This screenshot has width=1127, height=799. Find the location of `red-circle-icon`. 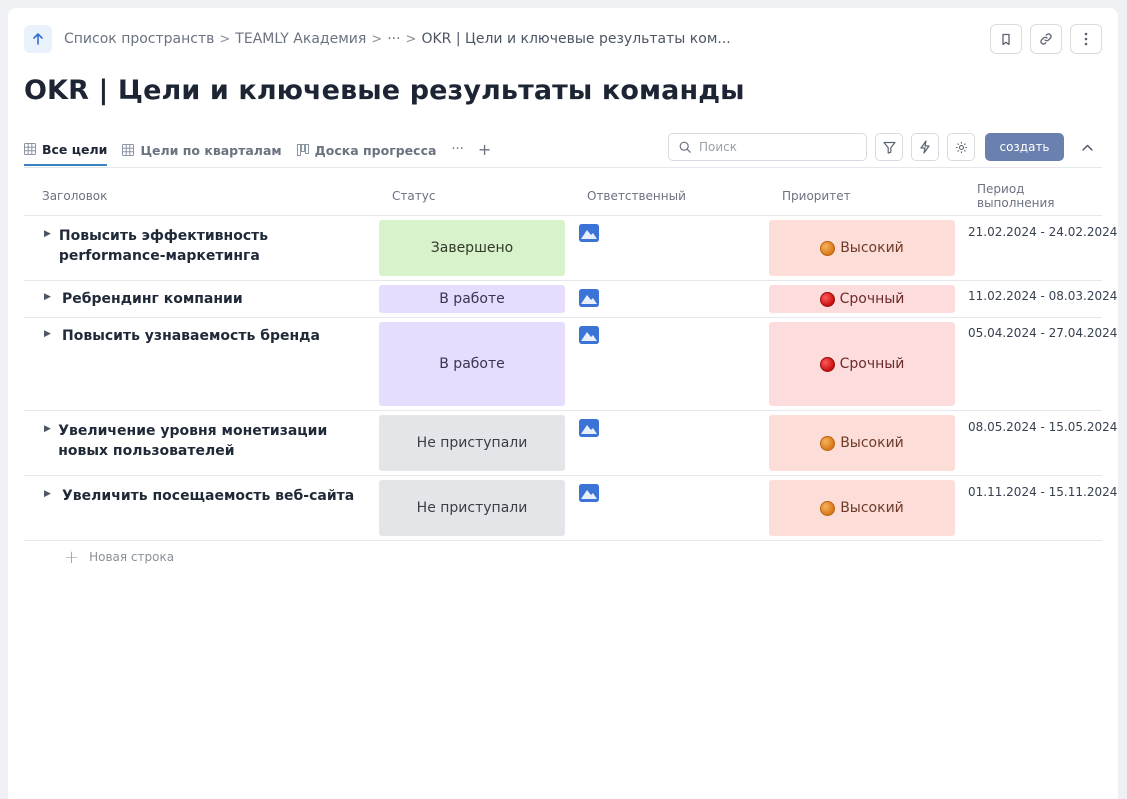

red-circle-icon is located at coordinates (827, 364).